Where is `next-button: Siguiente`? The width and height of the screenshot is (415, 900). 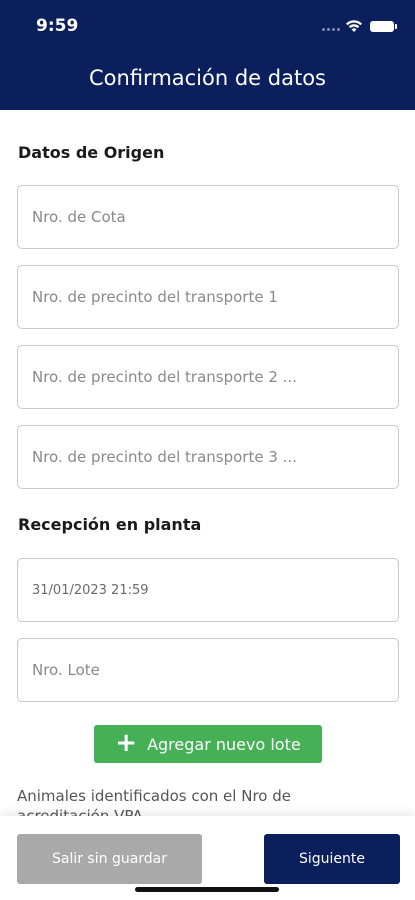
next-button: Siguiente is located at coordinates (332, 859).